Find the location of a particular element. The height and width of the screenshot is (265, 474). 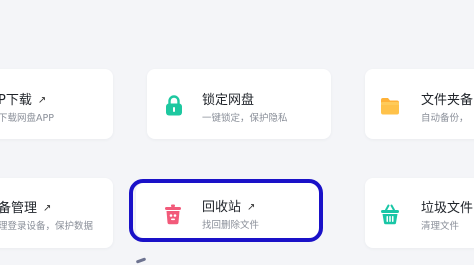

card-subtitle: 下载网盘APP is located at coordinates (27, 118).